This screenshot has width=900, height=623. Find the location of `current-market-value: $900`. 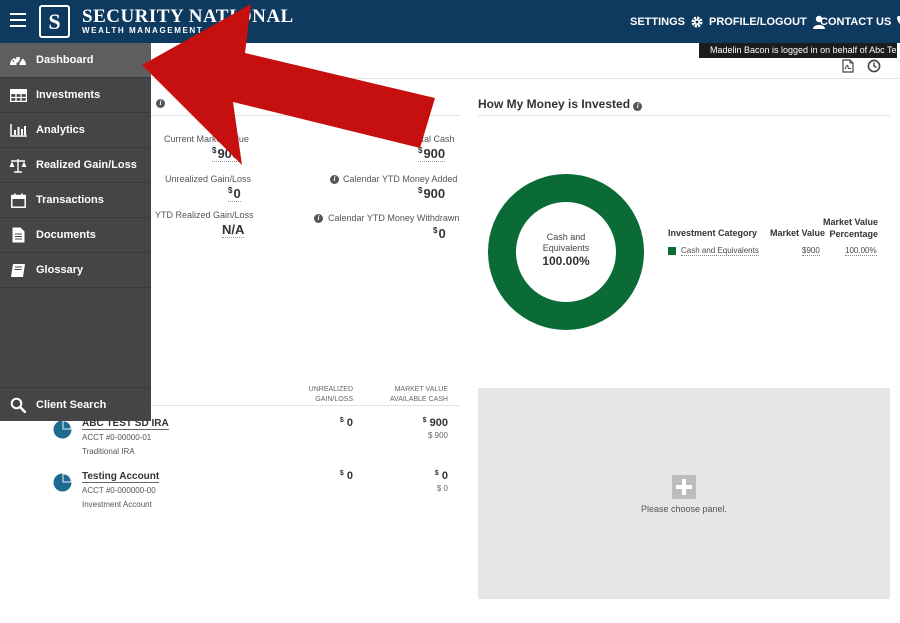

current-market-value: $900 is located at coordinates (226, 154).